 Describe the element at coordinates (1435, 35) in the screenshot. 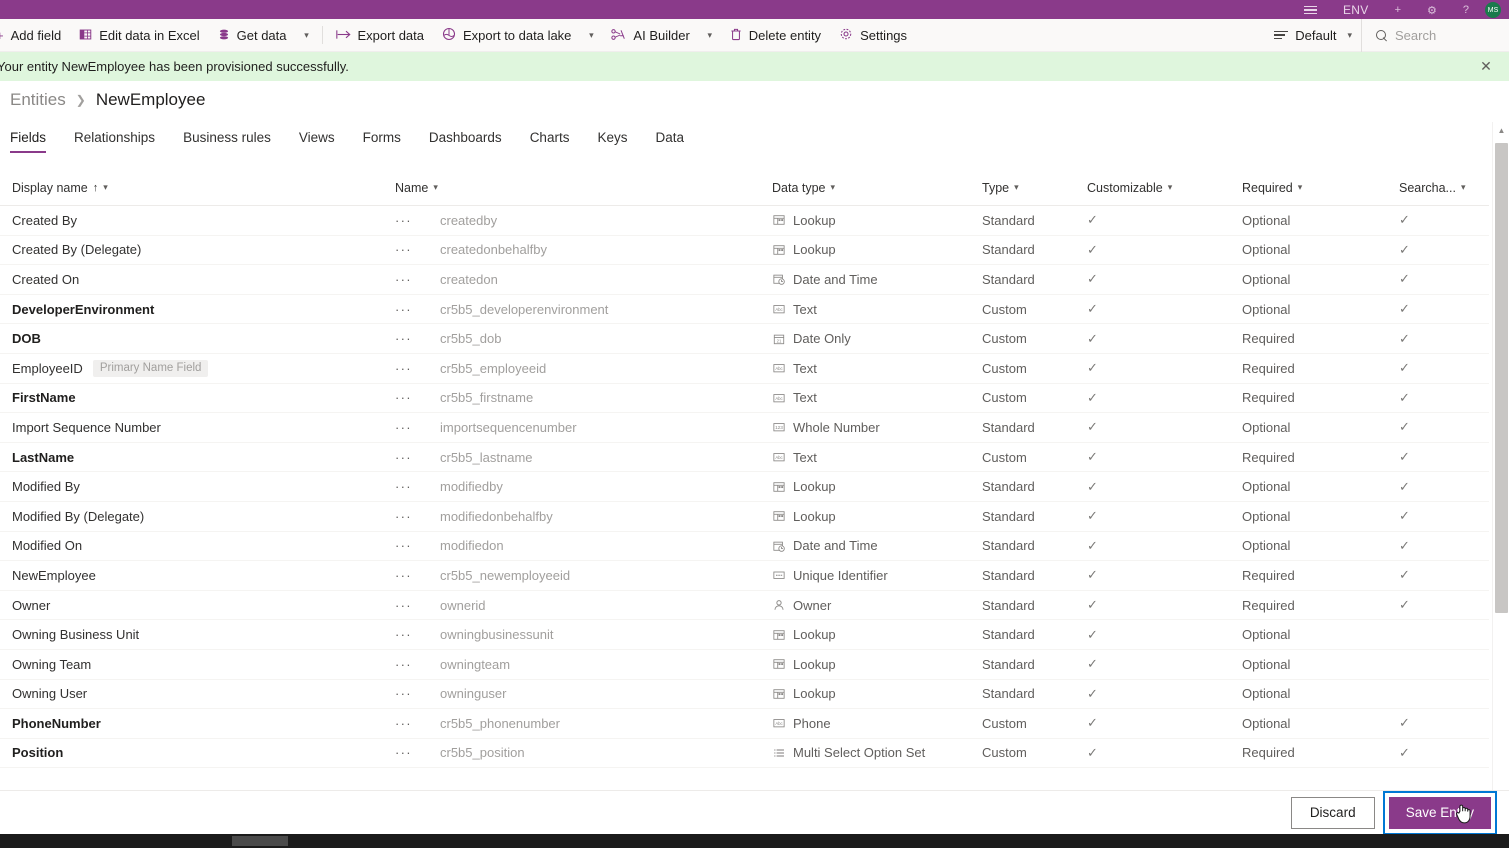

I see `search-input: Search` at that location.